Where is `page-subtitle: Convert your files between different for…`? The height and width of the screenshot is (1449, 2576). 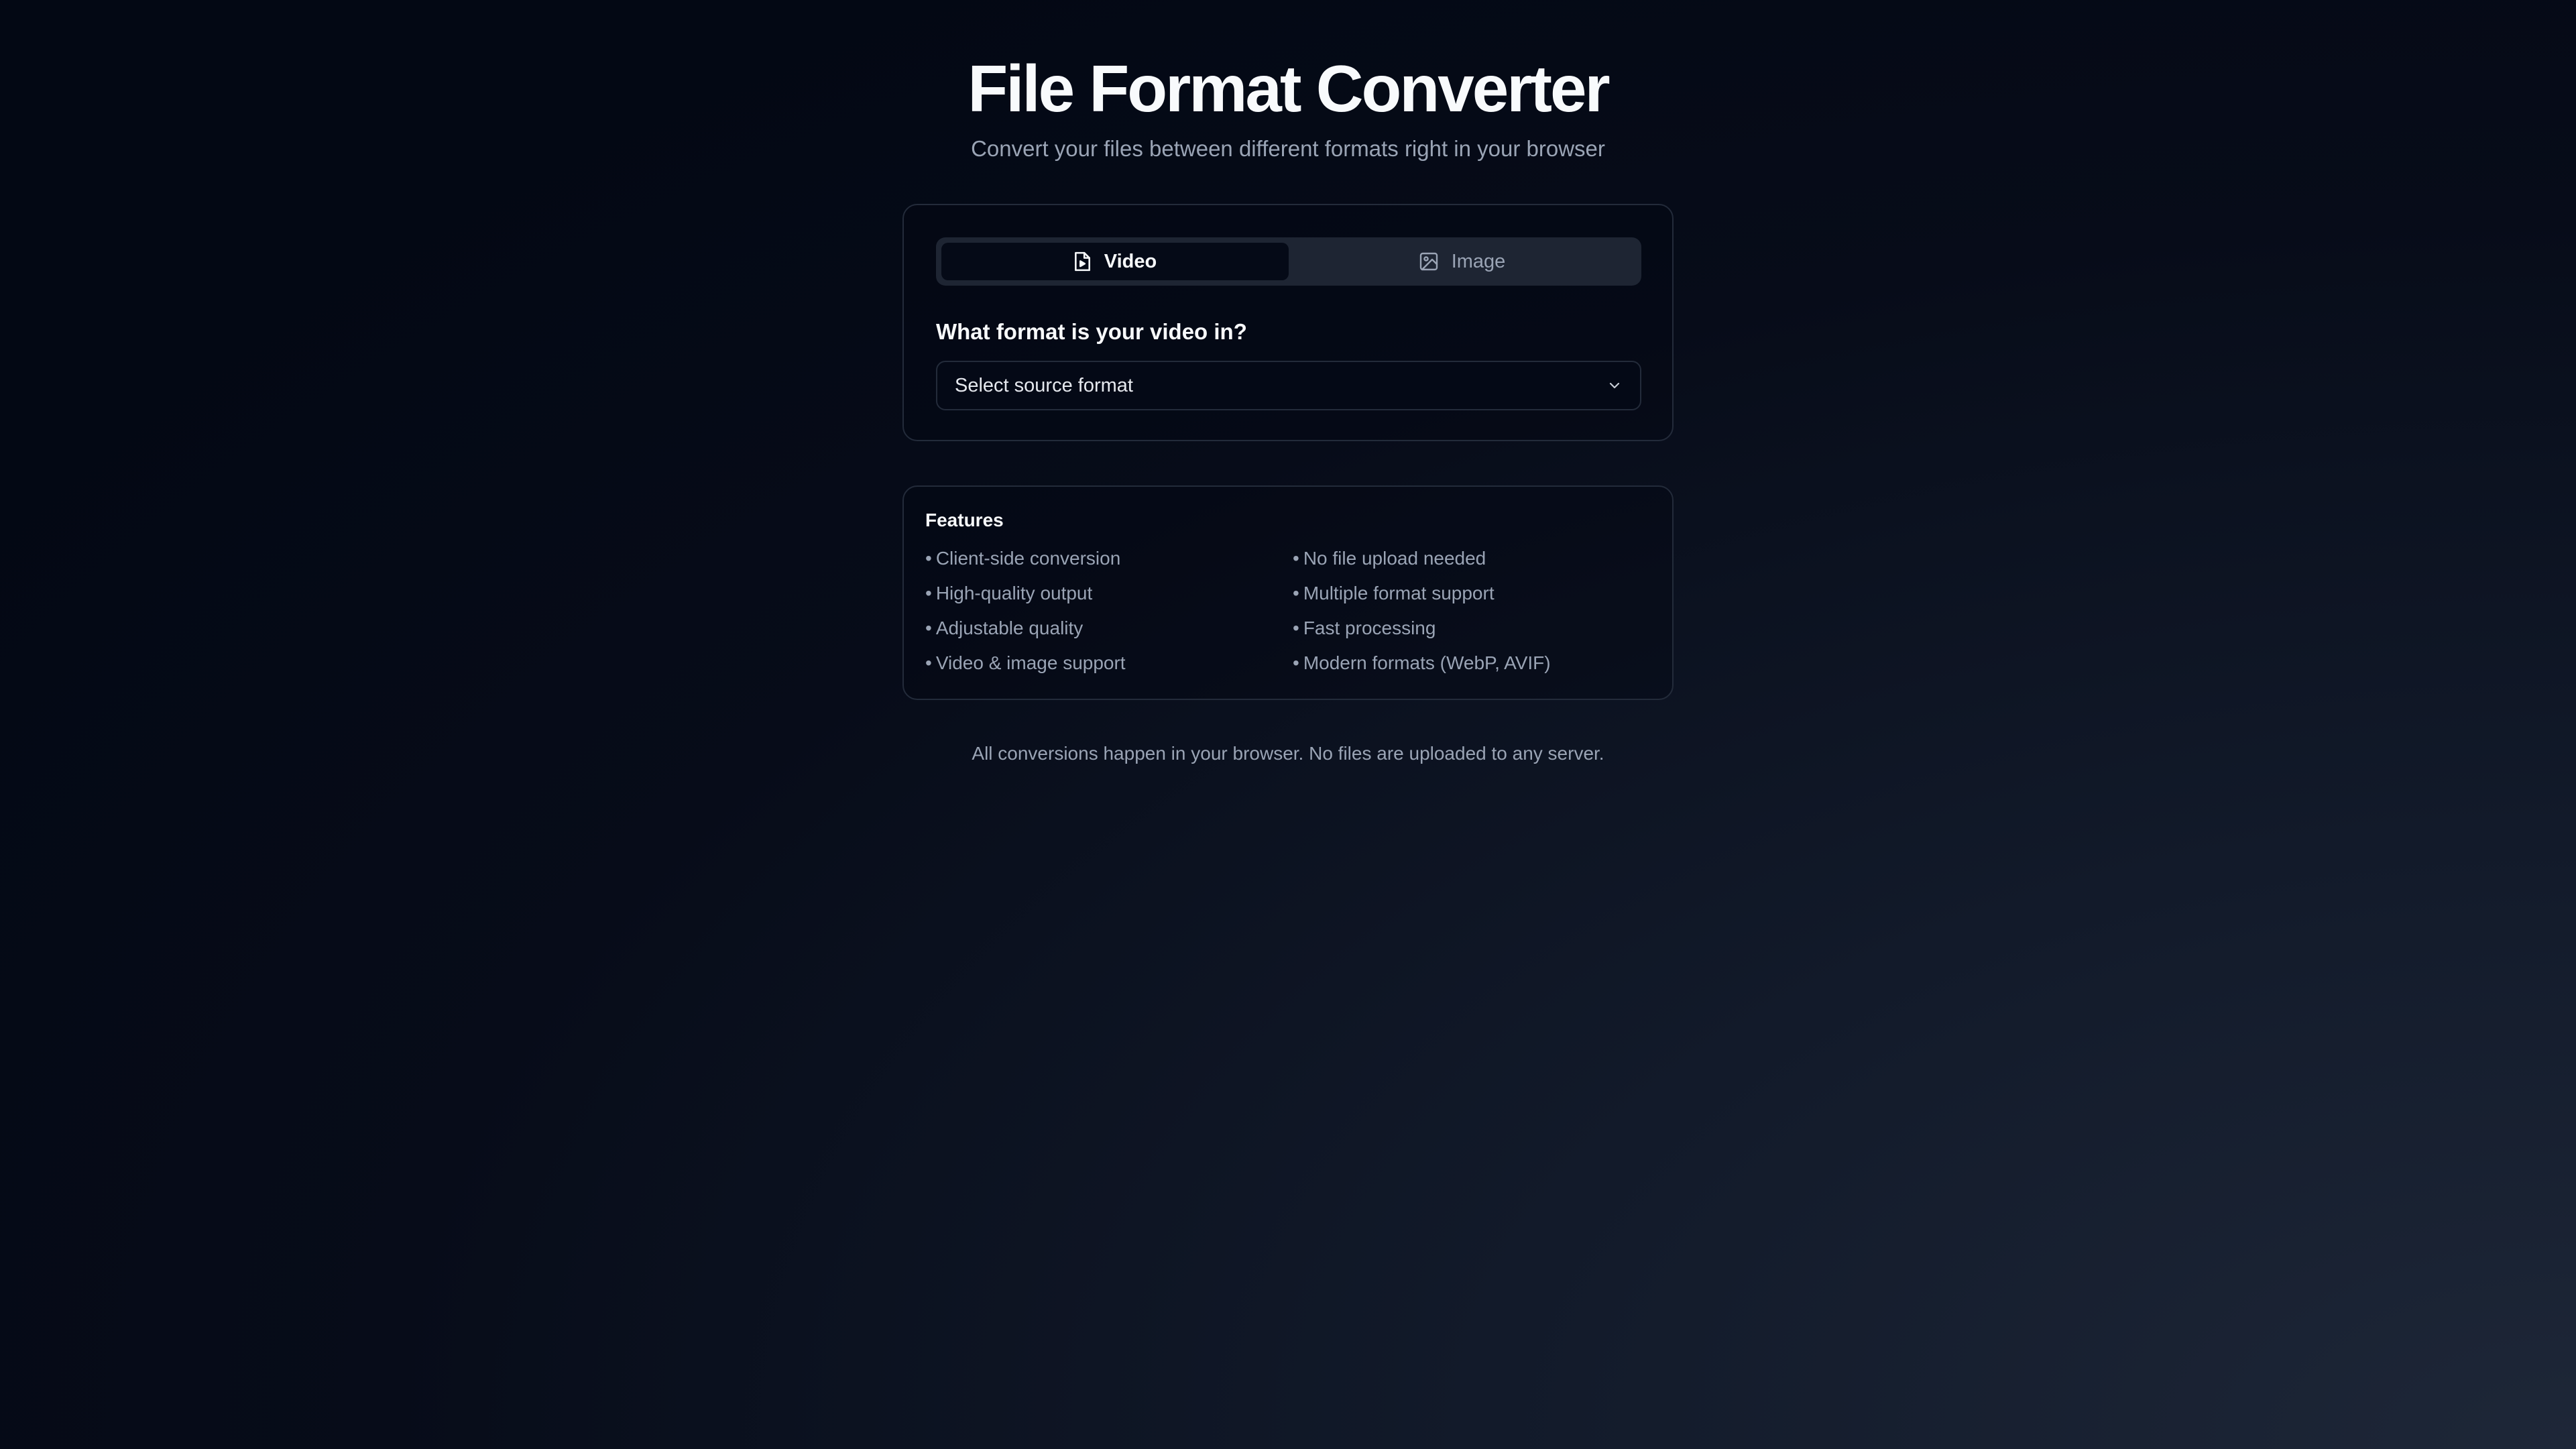
page-subtitle: Convert your files between different for… is located at coordinates (1288, 148).